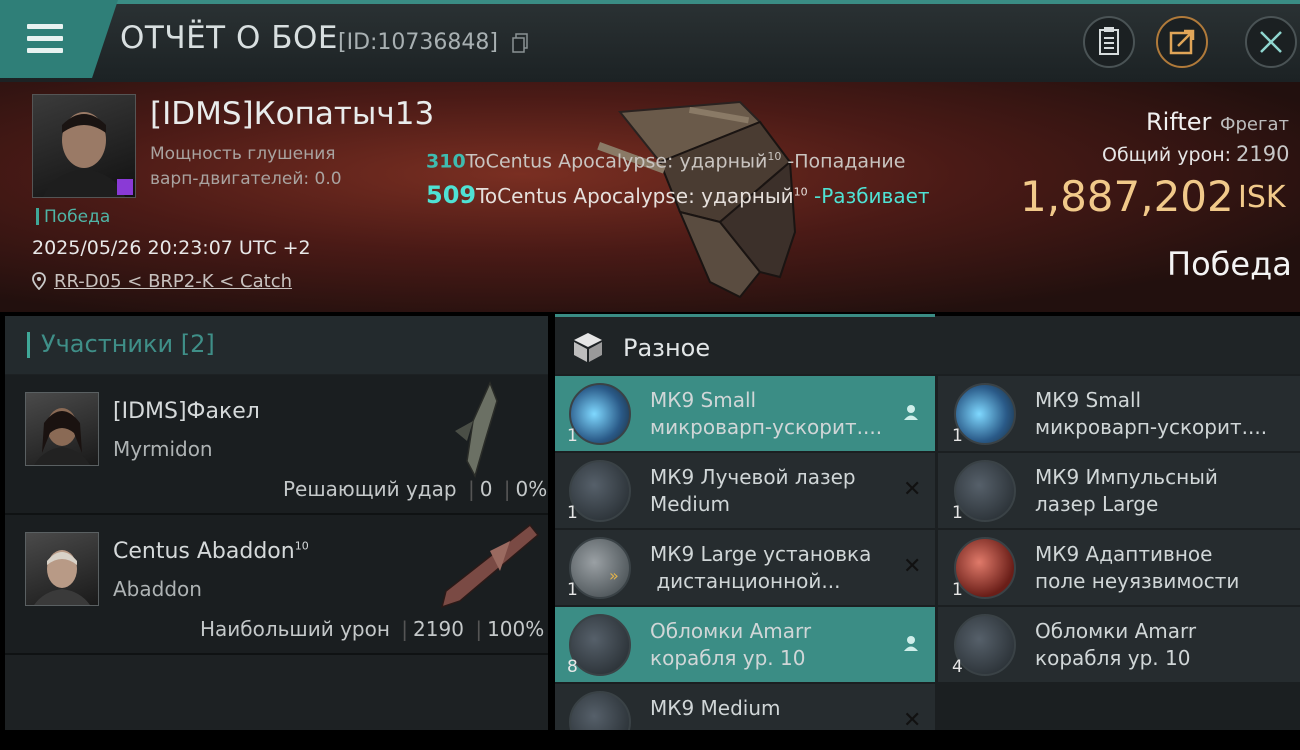 The height and width of the screenshot is (750, 1300). Describe the element at coordinates (39, 281) in the screenshot. I see `location-pin-icon` at that location.